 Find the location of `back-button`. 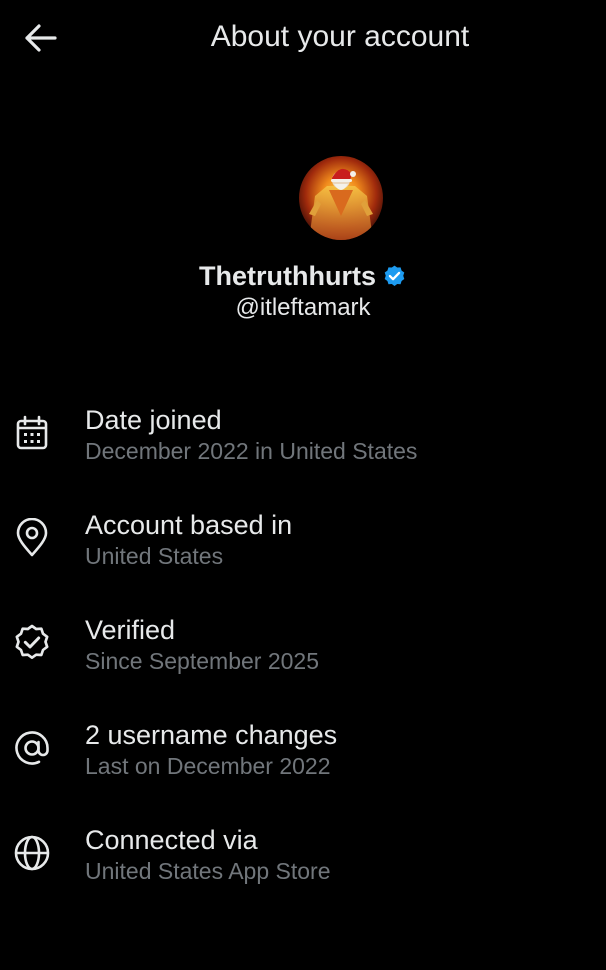

back-button is located at coordinates (40, 38).